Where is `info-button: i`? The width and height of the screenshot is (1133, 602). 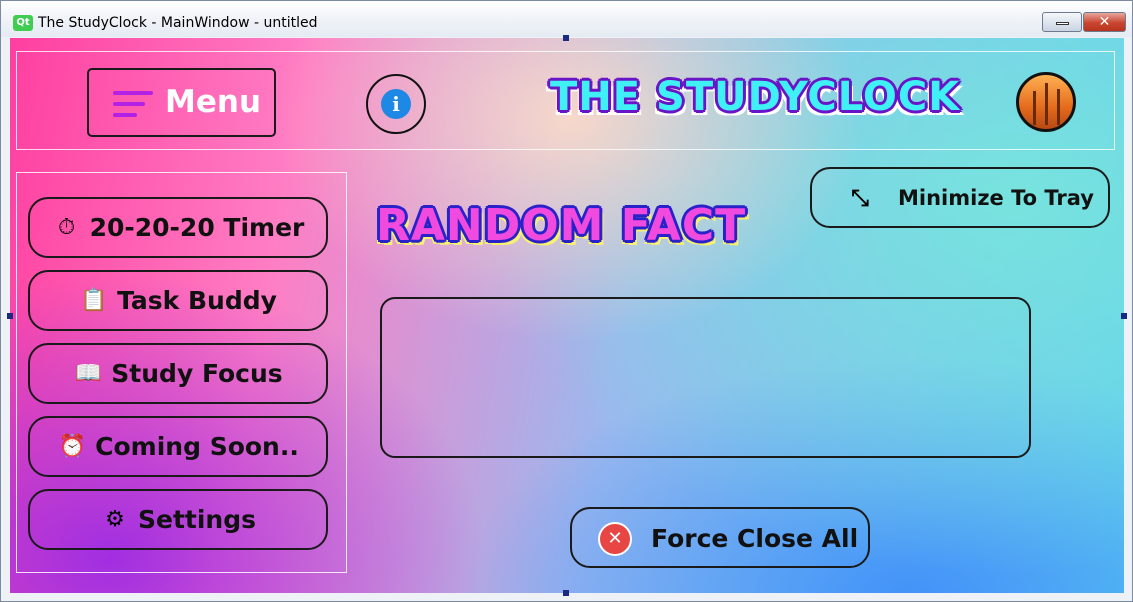 info-button: i is located at coordinates (396, 104).